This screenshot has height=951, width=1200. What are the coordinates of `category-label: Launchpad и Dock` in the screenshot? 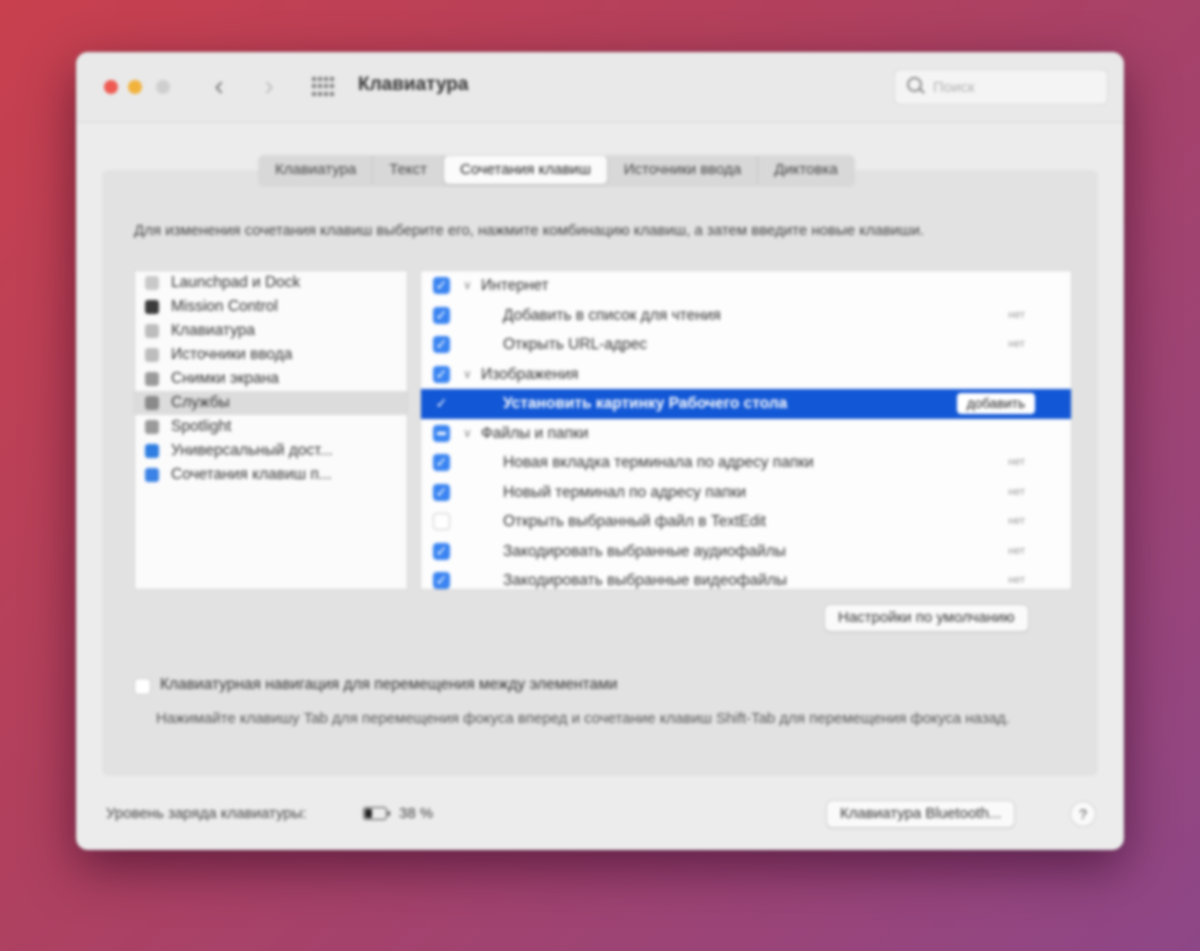 It's located at (236, 282).